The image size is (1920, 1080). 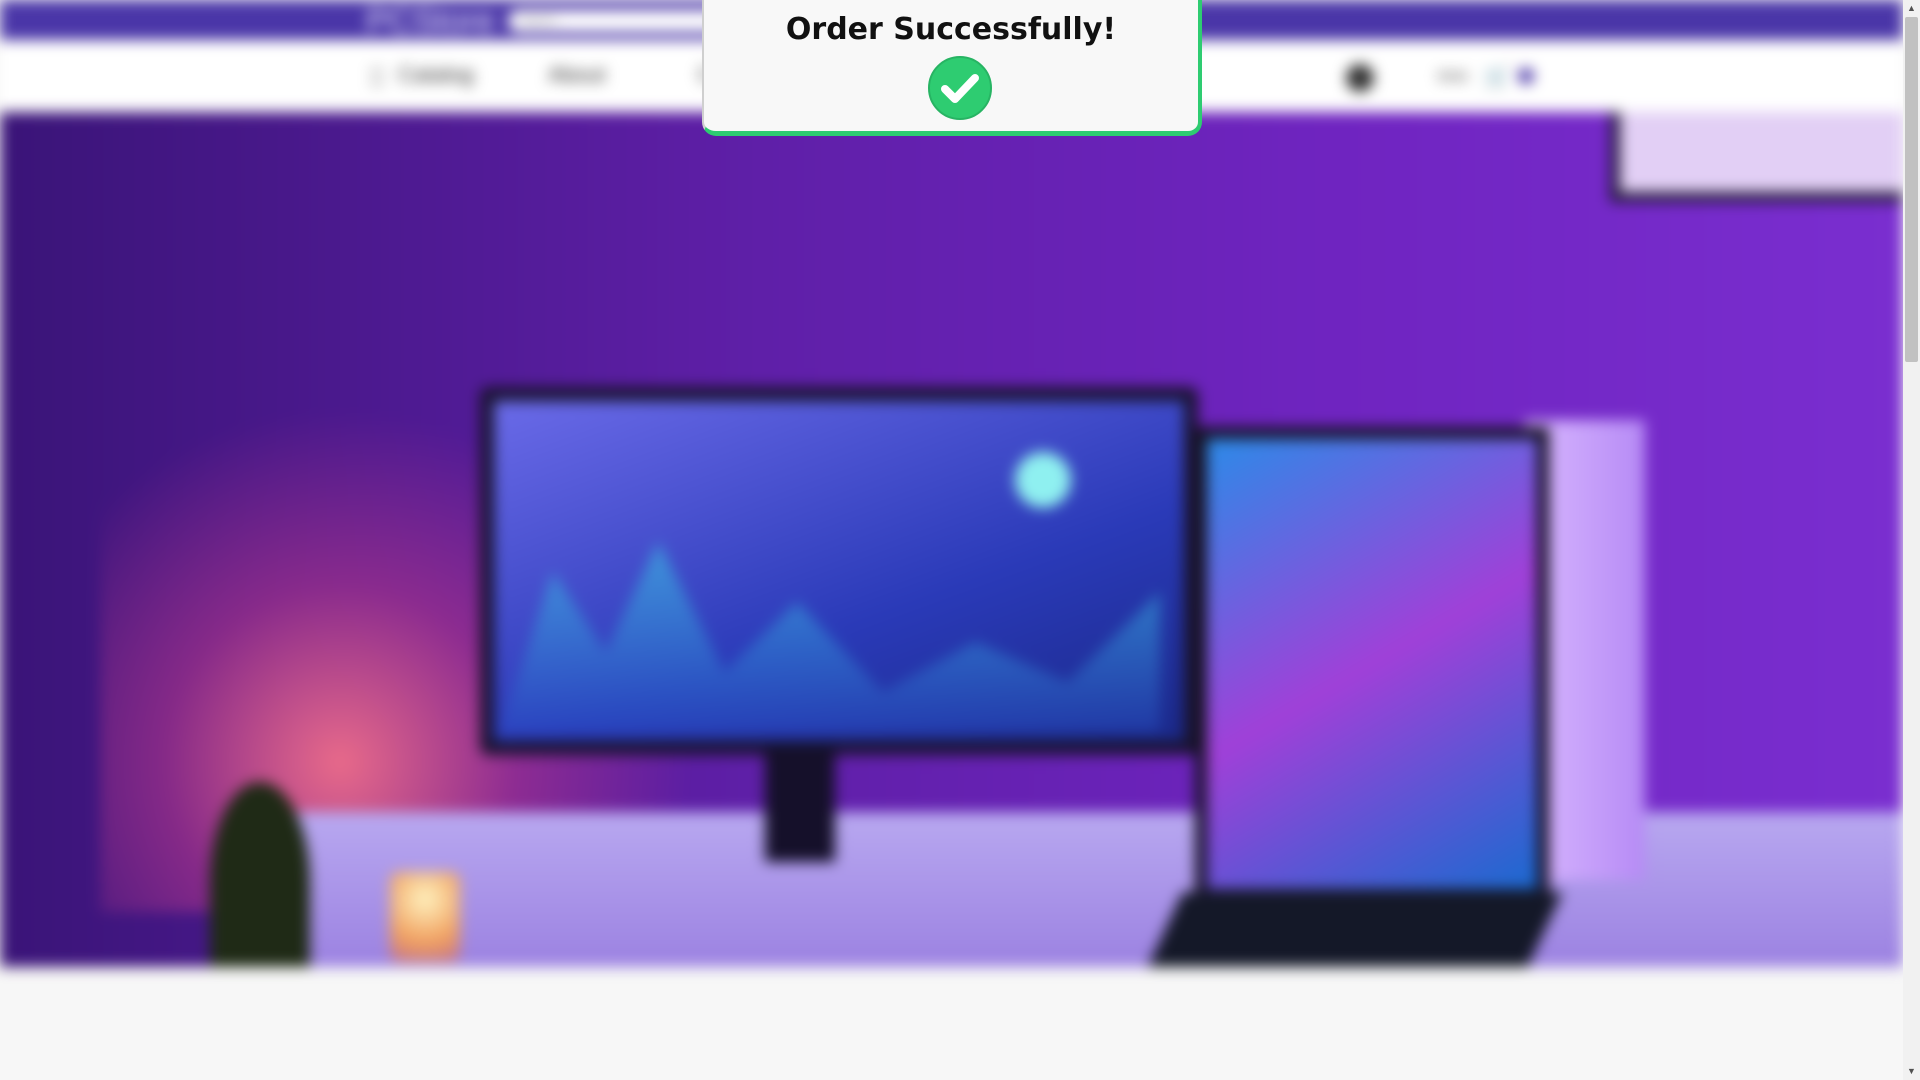 What do you see at coordinates (1911, 8) in the screenshot?
I see `scroll-up-arrow-icon: ▲` at bounding box center [1911, 8].